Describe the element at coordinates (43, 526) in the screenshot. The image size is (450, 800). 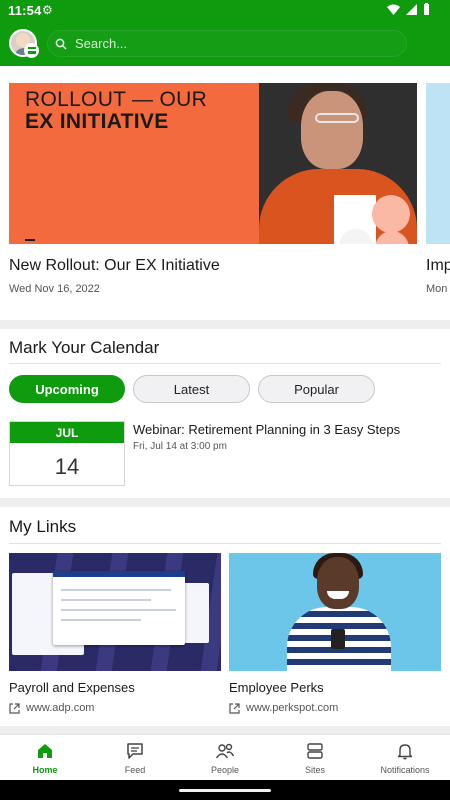
I see `links-section-title: My Links` at that location.